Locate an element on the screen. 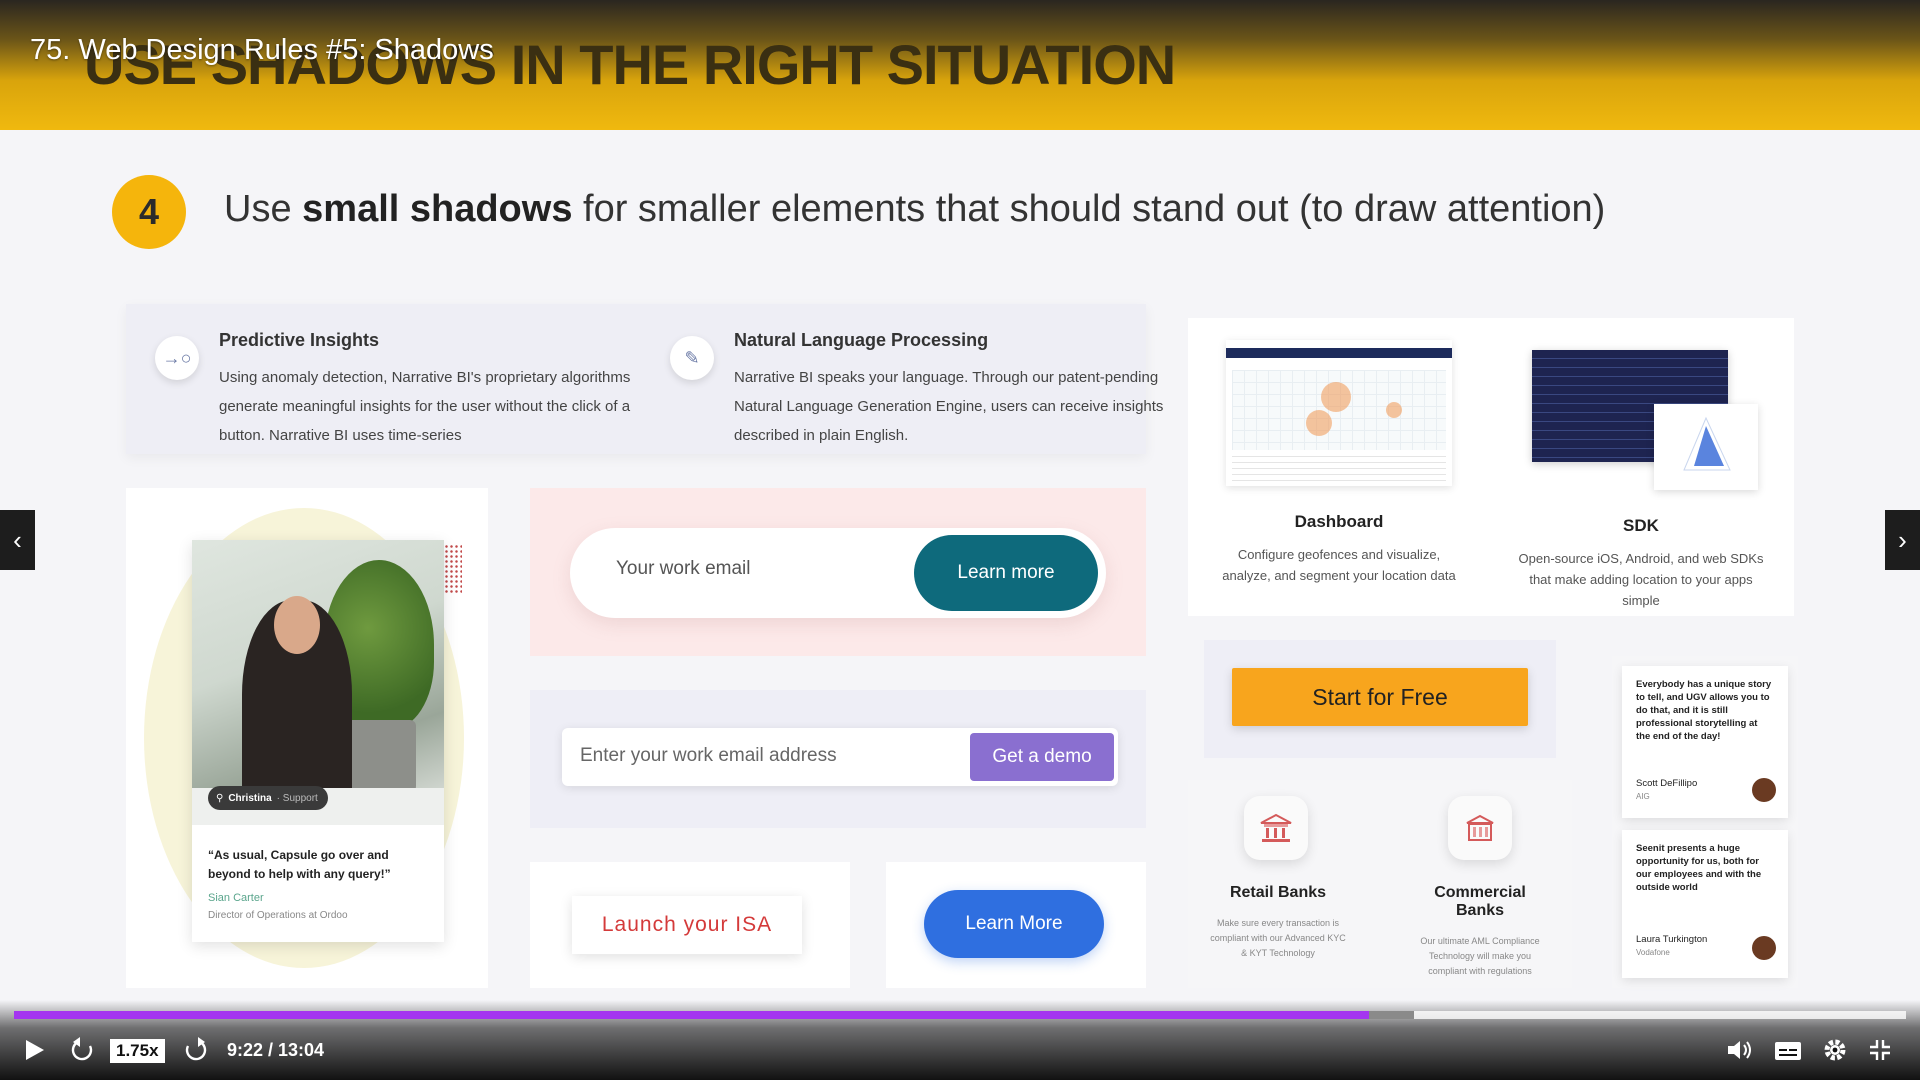 The width and height of the screenshot is (1920, 1080). chevron-right-icon: › is located at coordinates (1902, 539).